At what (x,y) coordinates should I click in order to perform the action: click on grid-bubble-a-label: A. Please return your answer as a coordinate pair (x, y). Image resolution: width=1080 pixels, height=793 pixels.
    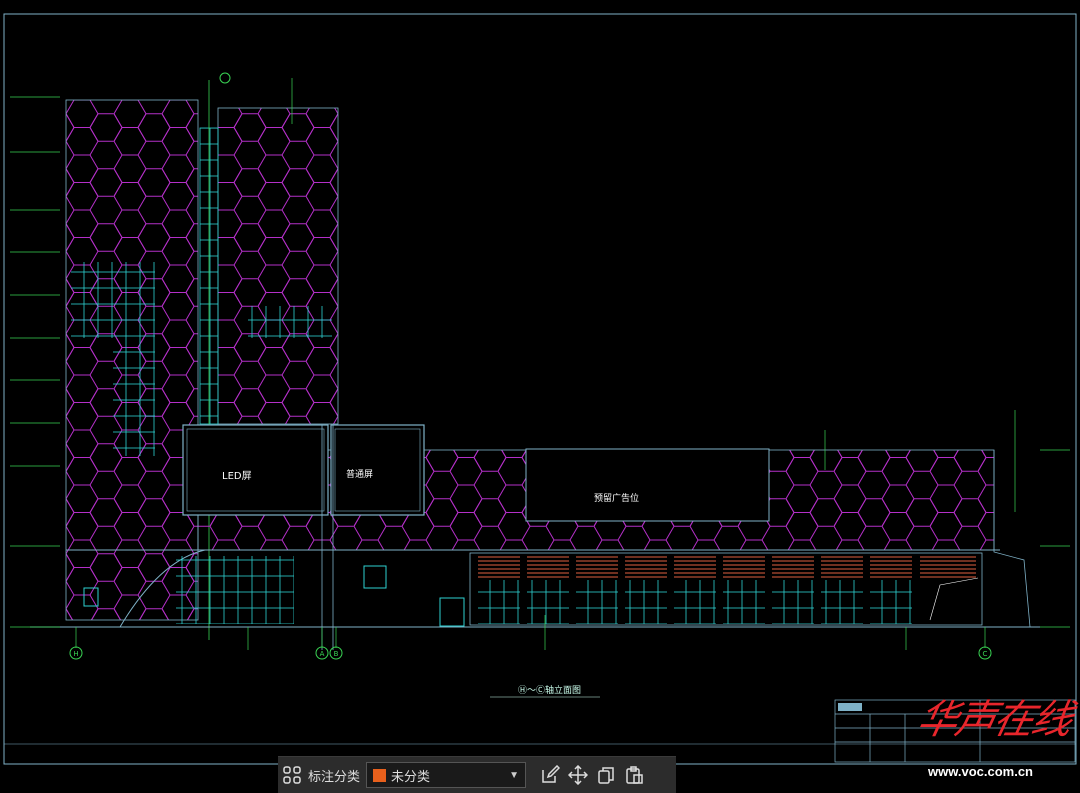
    Looking at the image, I should click on (322, 654).